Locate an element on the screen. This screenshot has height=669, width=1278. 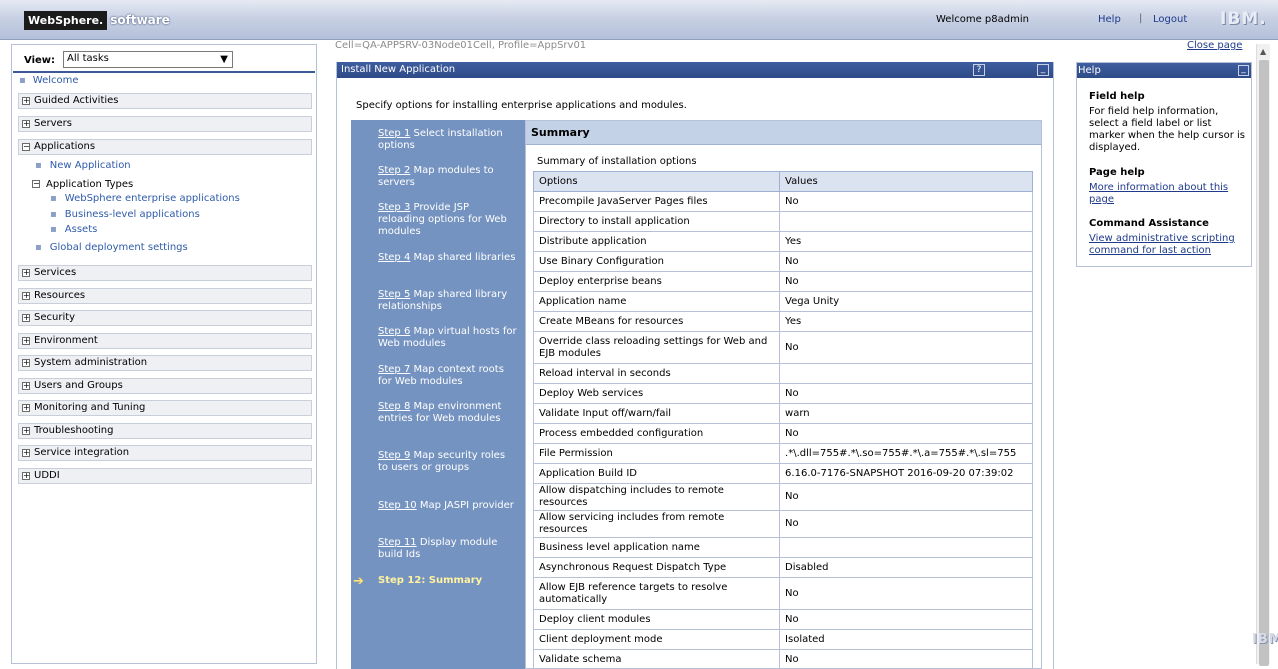
wizard-step-5: Step 5 Map shared library relationships is located at coordinates (448, 301).